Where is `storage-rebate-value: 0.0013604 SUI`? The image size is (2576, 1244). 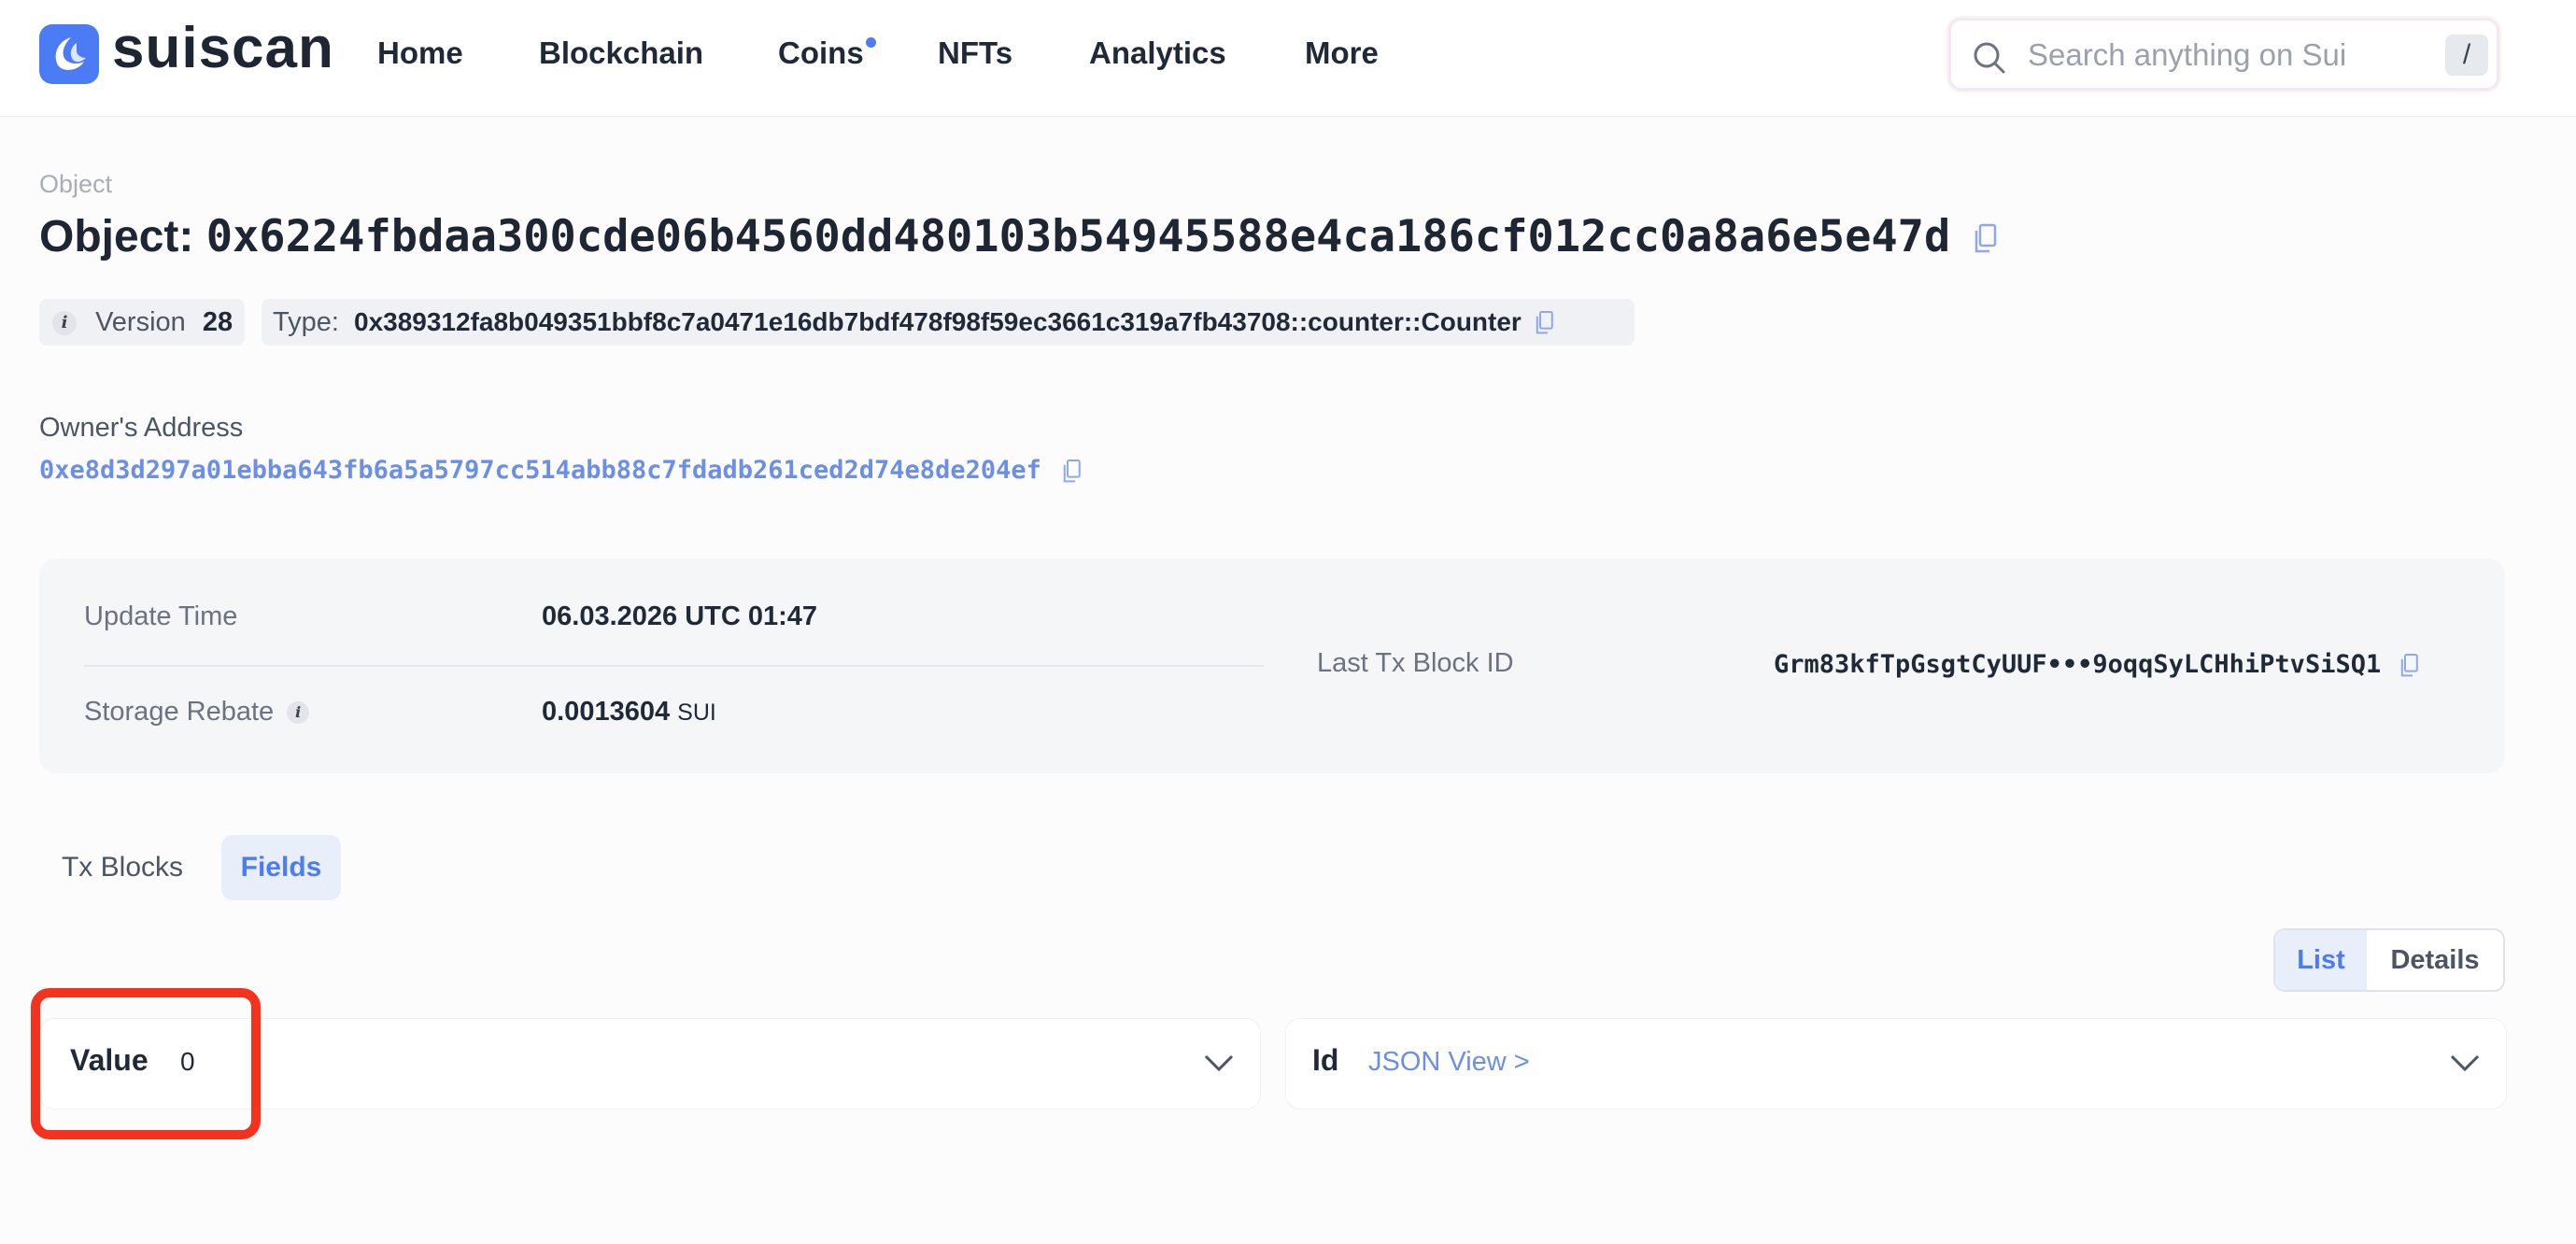
storage-rebate-value: 0.0013604 SUI is located at coordinates (629, 712).